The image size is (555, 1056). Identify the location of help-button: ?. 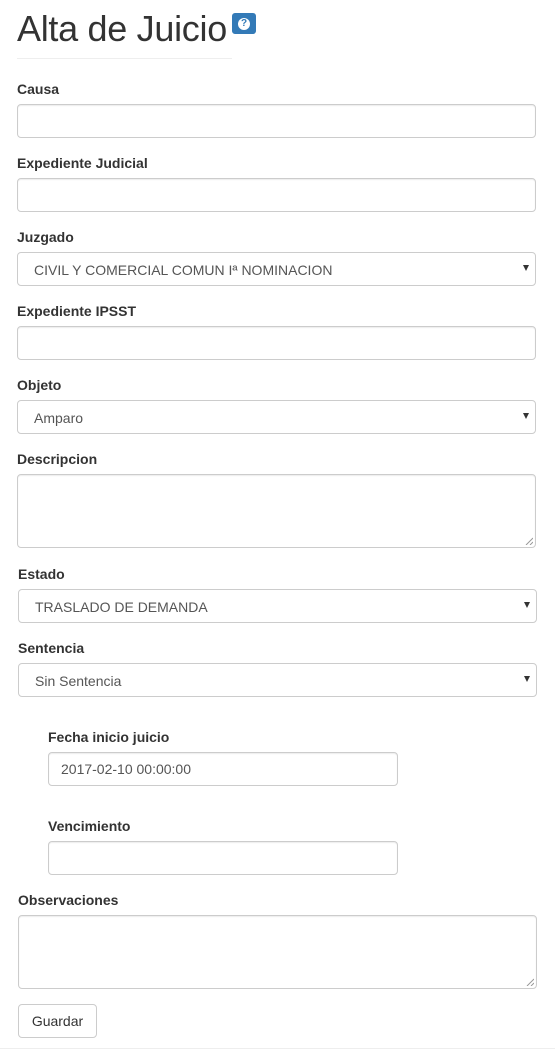
(244, 23).